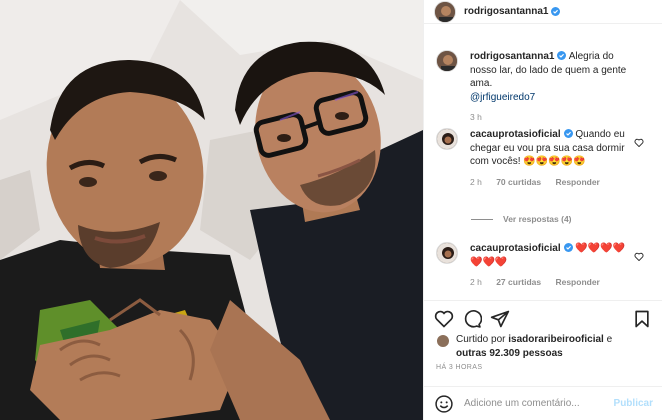 This screenshot has height=420, width=662. What do you see at coordinates (537, 219) in the screenshot?
I see `view-replies-label: Ver respostas (4)` at bounding box center [537, 219].